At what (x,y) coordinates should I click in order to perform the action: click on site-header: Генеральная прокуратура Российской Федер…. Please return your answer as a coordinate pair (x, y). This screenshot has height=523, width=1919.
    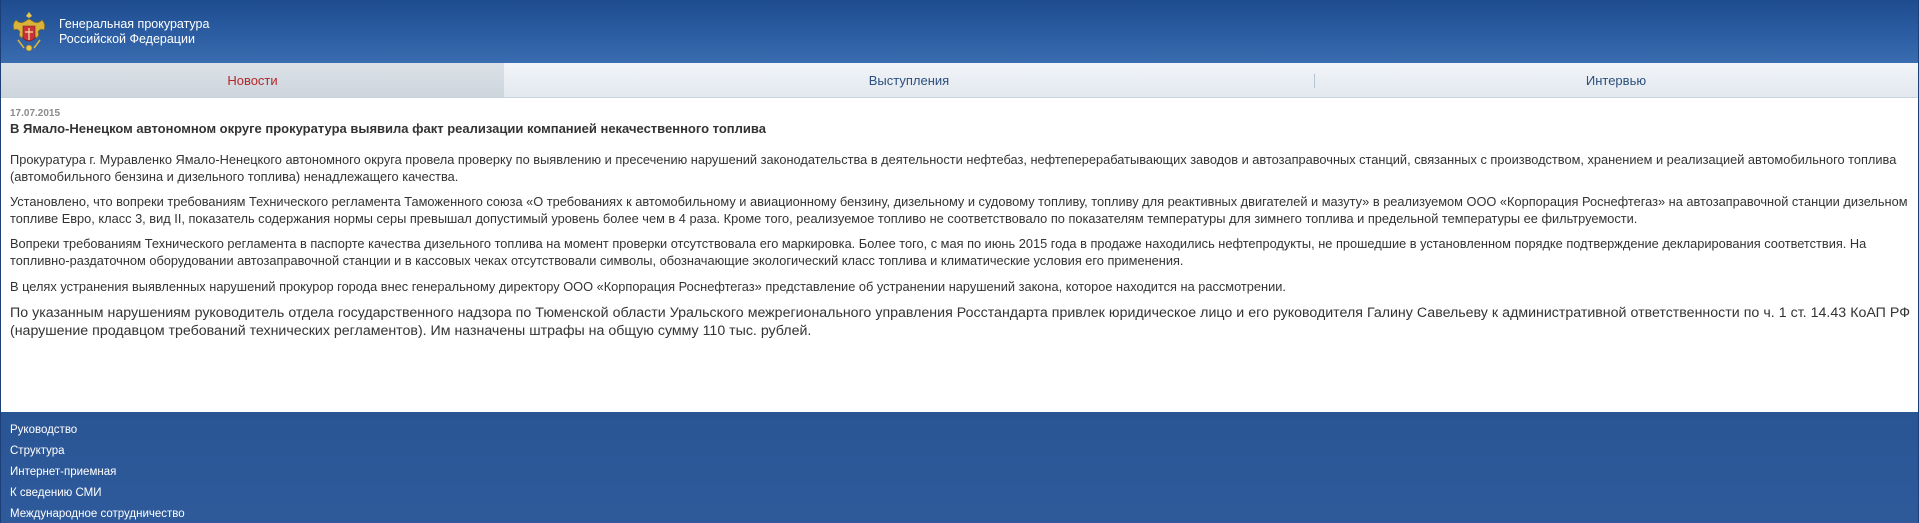
    Looking at the image, I should click on (959, 31).